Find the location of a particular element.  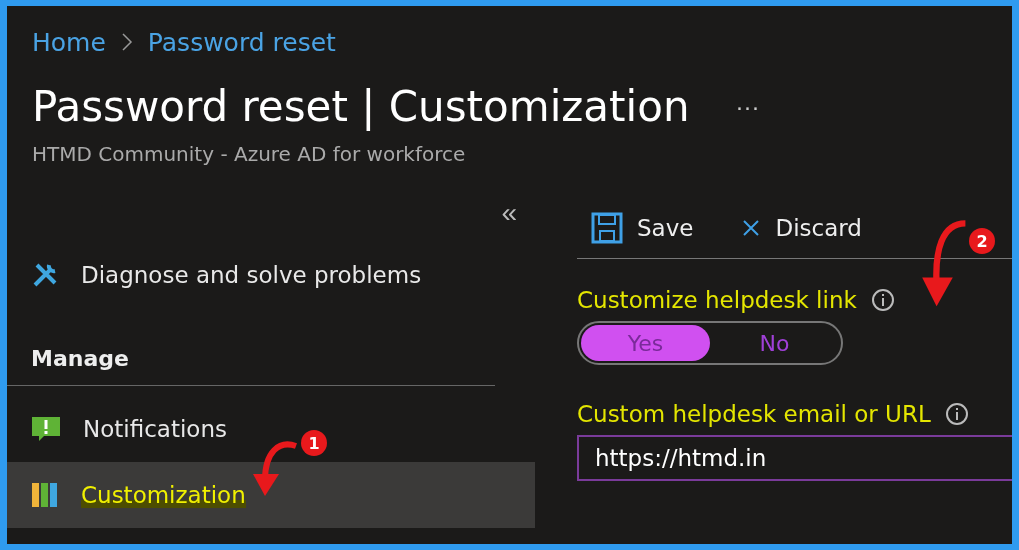

url-input-field: https://htmd.in is located at coordinates (794, 458).